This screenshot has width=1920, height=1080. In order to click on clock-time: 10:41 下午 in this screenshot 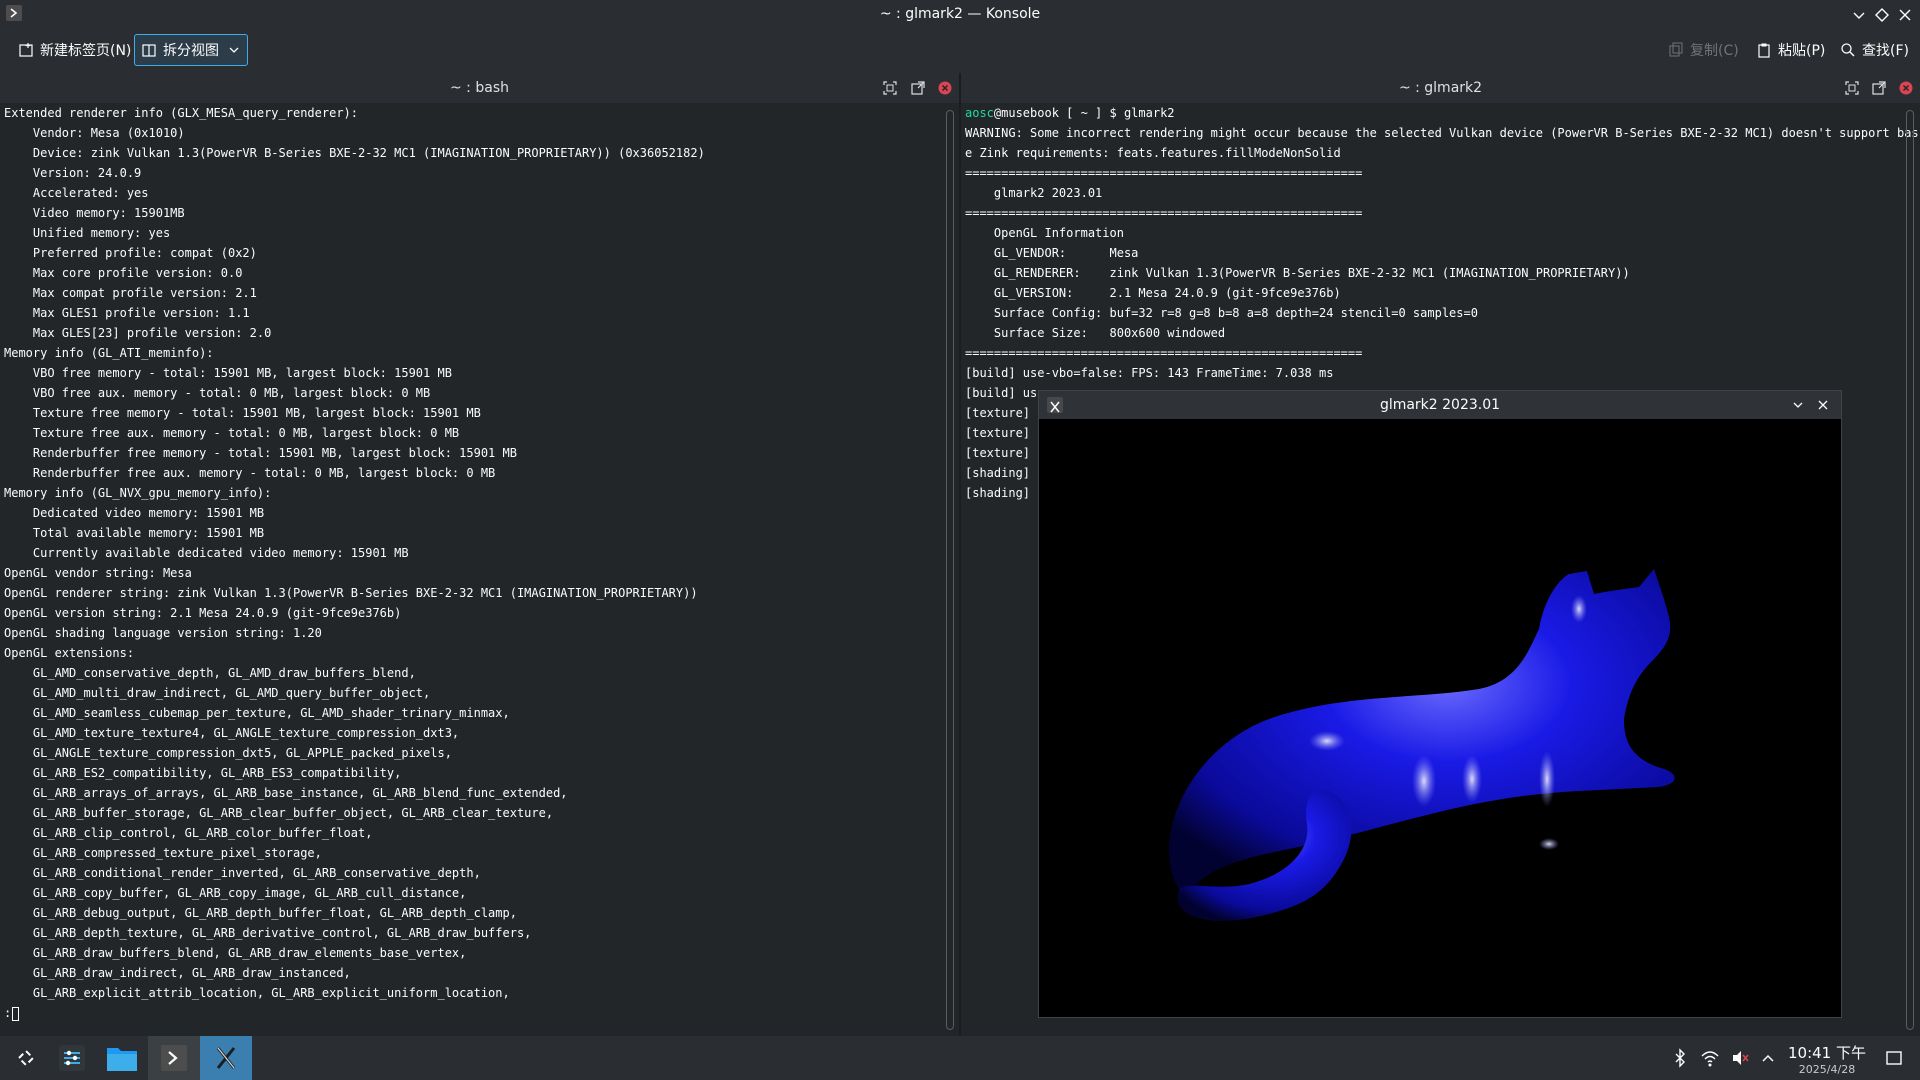, I will do `click(1827, 1053)`.